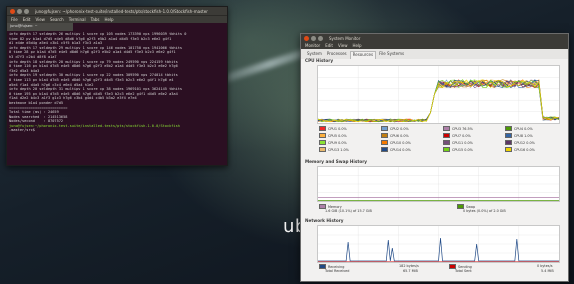 The width and height of the screenshot is (574, 284). Describe the element at coordinates (471, 206) in the screenshot. I see `swap-label: Swap` at that location.